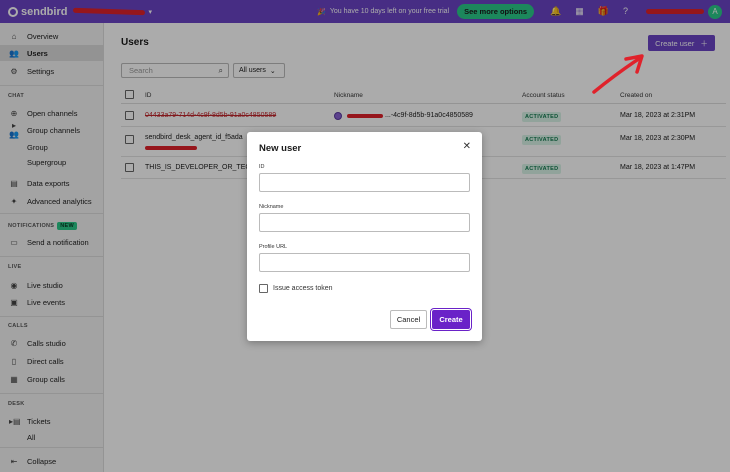 This screenshot has height=472, width=730. Describe the element at coordinates (467, 146) in the screenshot. I see `close-icon: ✕` at that location.